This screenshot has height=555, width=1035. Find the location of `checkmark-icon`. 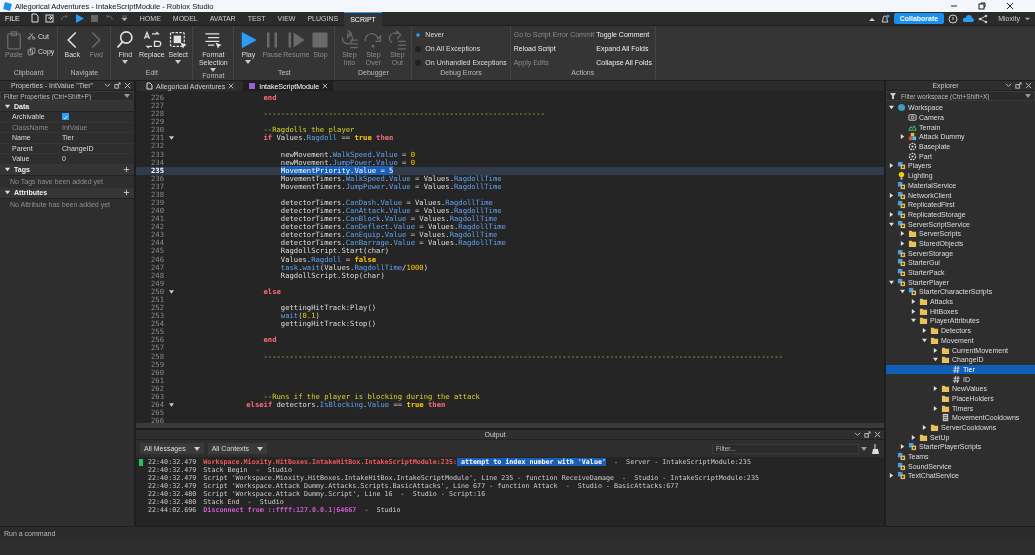

checkmark-icon is located at coordinates (65, 118).